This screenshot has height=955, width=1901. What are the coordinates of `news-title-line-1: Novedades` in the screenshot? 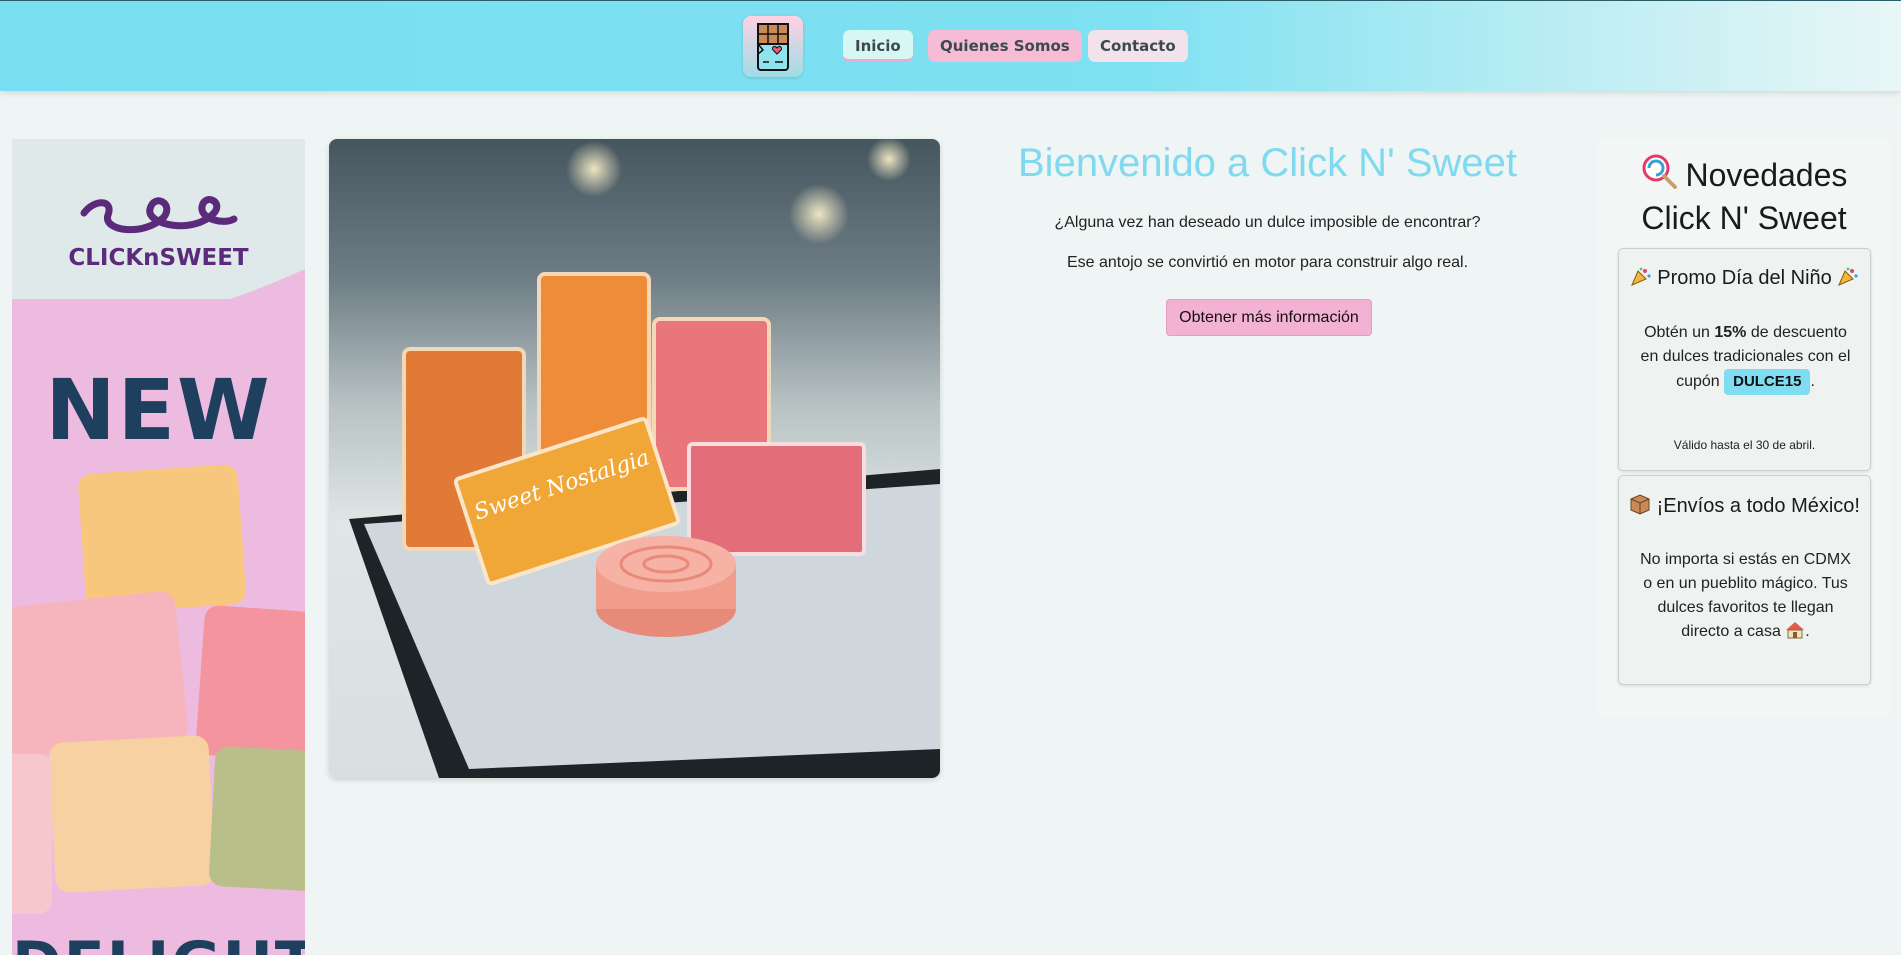 It's located at (1766, 175).